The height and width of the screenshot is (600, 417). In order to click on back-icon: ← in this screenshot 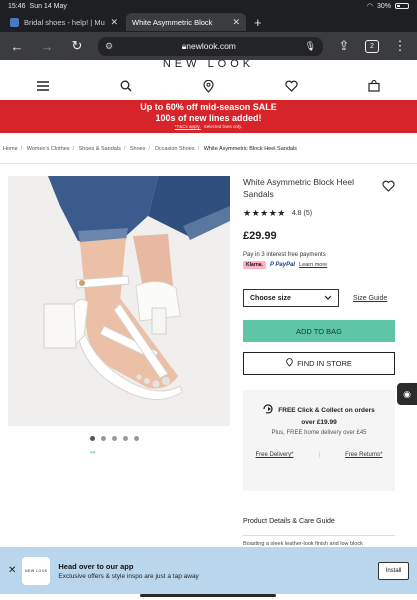, I will do `click(17, 46)`.